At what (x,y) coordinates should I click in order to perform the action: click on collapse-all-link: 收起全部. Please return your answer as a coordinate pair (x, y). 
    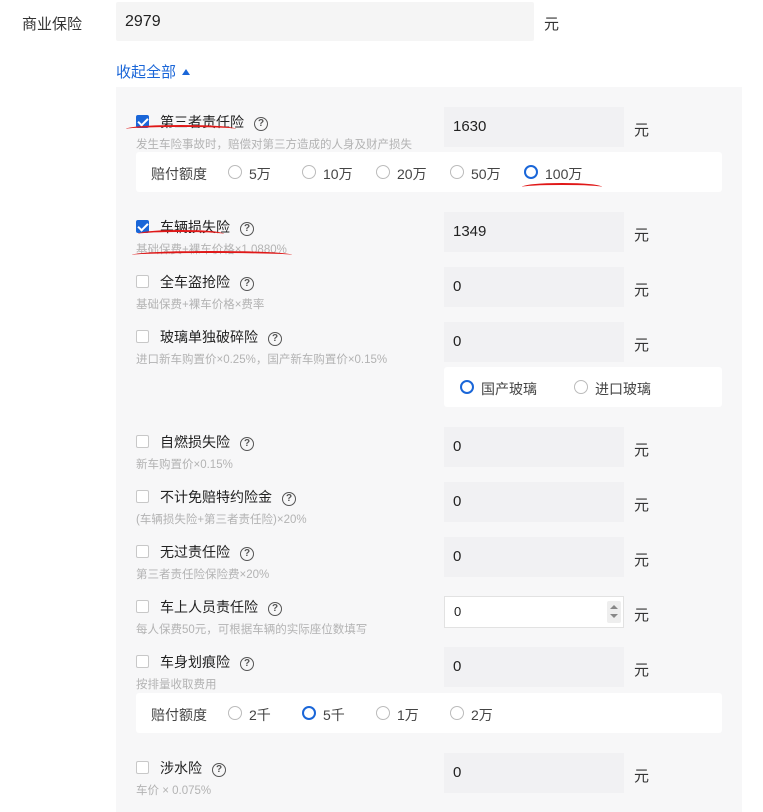
    Looking at the image, I should click on (153, 71).